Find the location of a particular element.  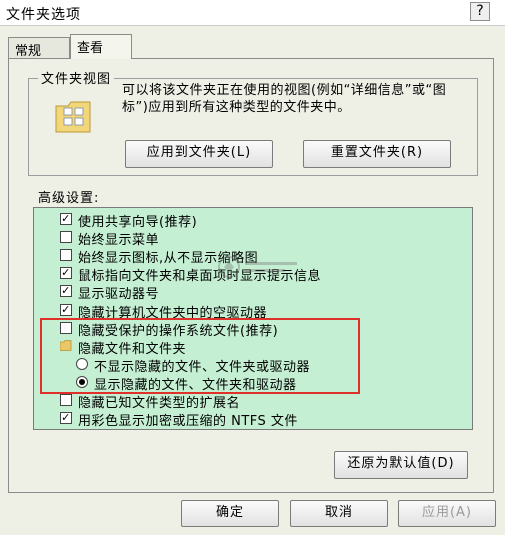

list-item-label: 用彩色显示加密或压缩的 NTFS 文件 is located at coordinates (188, 422).